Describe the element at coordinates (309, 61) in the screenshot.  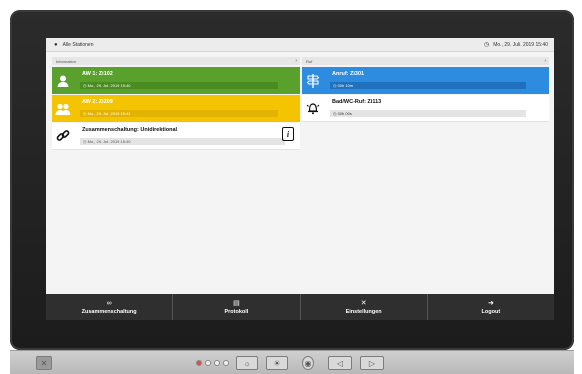
I see `column-title: Ruf` at that location.